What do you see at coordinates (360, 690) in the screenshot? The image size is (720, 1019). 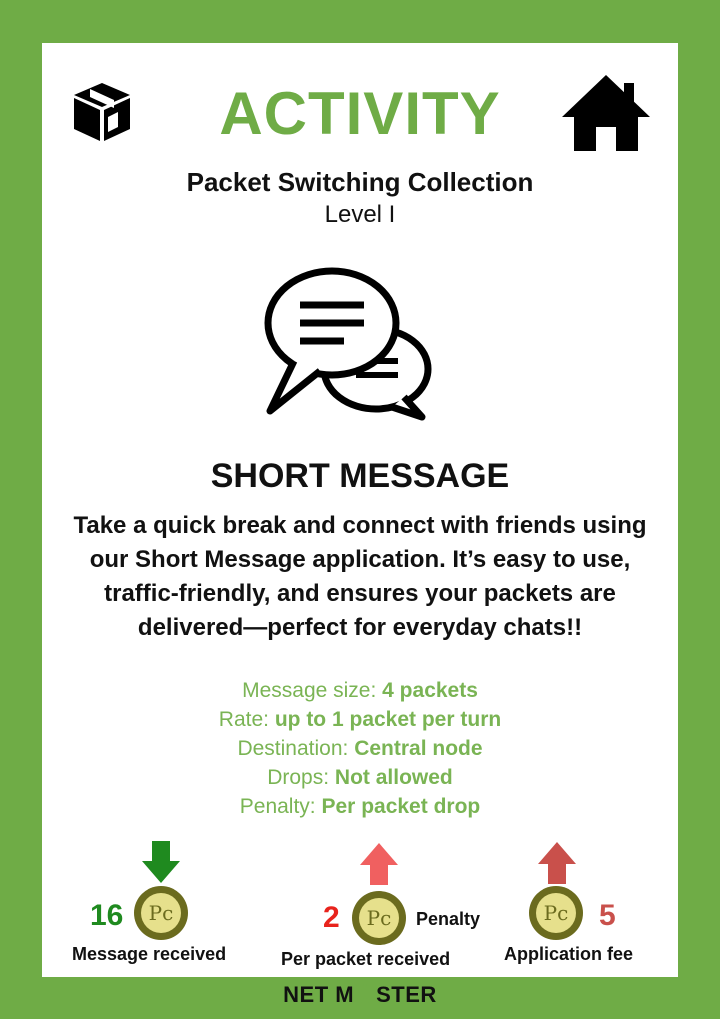 I see `detail-message-size: Message size: 4 packets` at bounding box center [360, 690].